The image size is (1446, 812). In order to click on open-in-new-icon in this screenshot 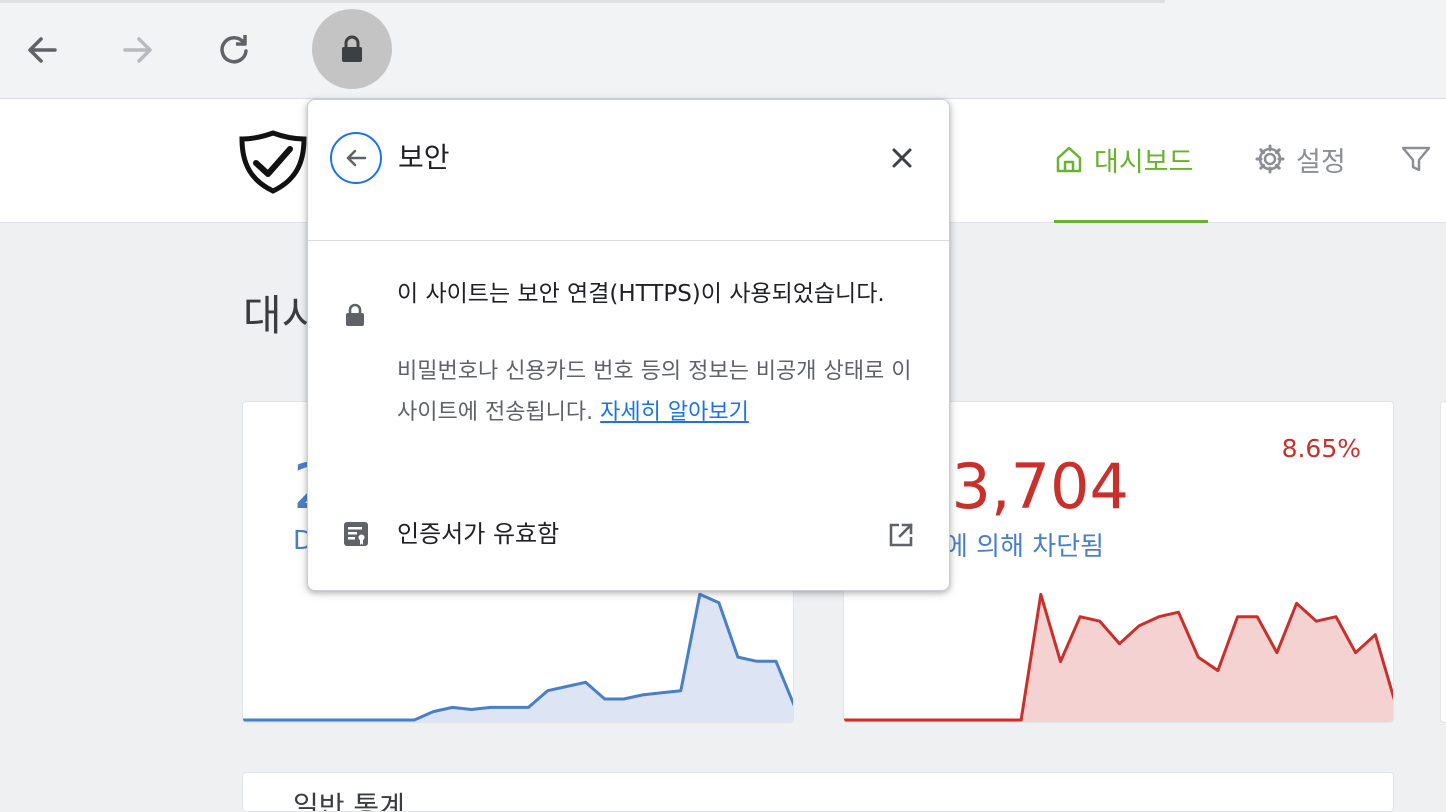, I will do `click(901, 535)`.